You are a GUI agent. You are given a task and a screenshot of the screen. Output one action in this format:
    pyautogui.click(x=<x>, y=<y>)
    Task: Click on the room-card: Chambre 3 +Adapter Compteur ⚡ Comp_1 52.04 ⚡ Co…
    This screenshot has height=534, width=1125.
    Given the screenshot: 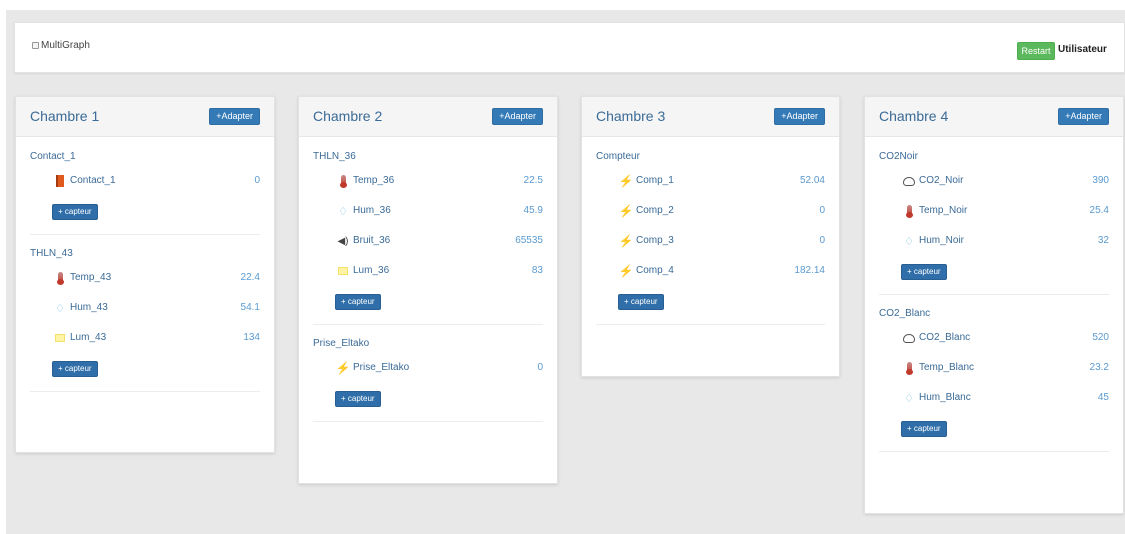 What is the action you would take?
    pyautogui.click(x=710, y=236)
    